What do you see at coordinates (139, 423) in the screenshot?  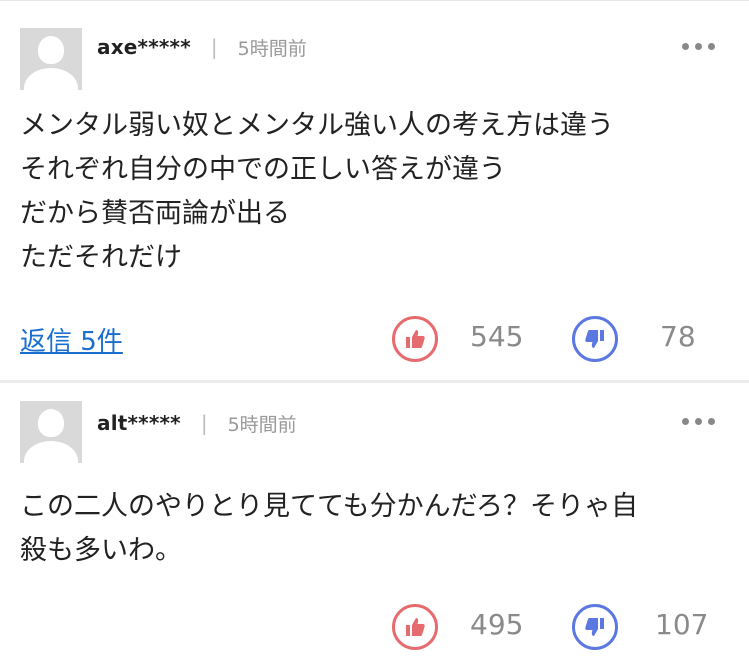 I see `username: alt*****` at bounding box center [139, 423].